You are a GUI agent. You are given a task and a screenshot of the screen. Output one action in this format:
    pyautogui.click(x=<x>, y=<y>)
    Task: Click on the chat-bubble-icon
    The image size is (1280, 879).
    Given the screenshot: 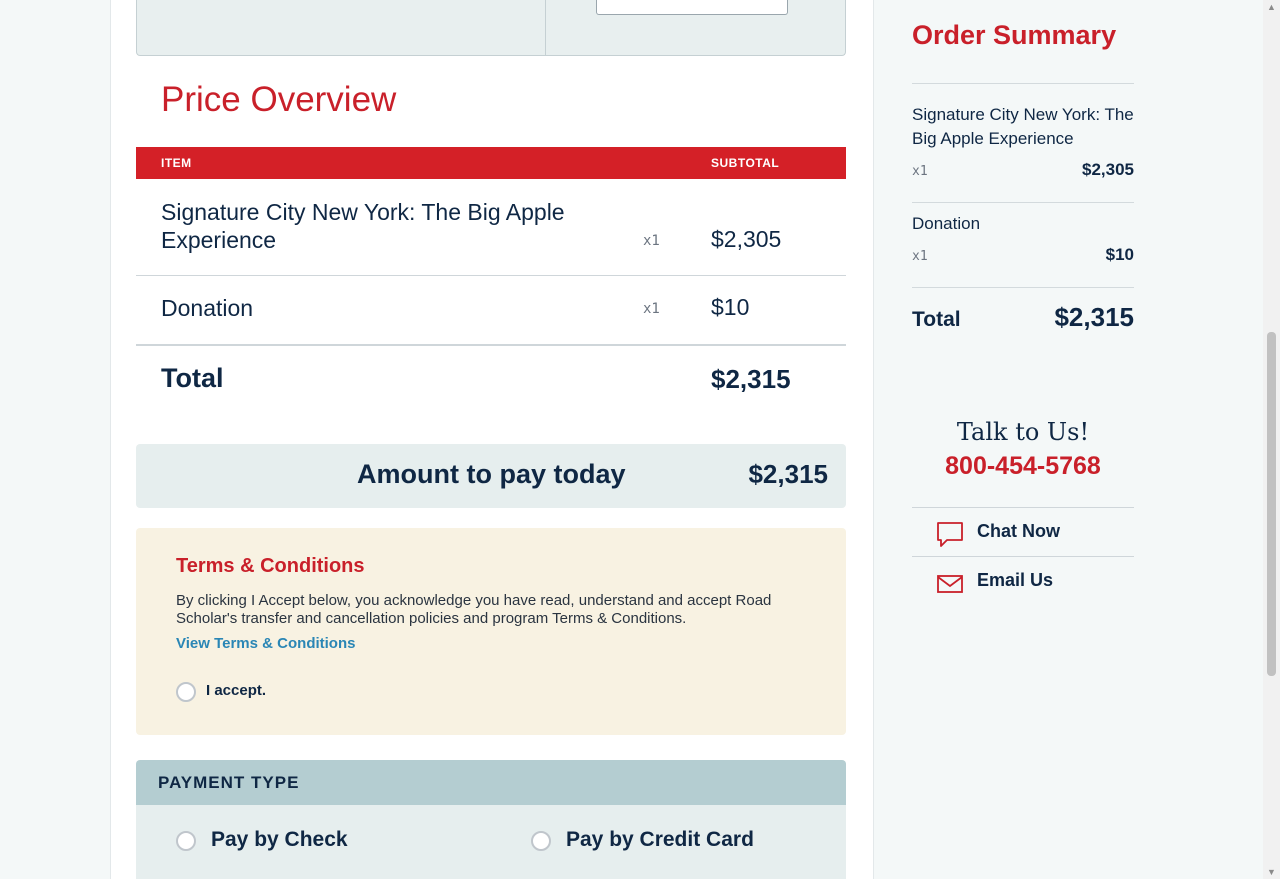 What is the action you would take?
    pyautogui.click(x=950, y=534)
    